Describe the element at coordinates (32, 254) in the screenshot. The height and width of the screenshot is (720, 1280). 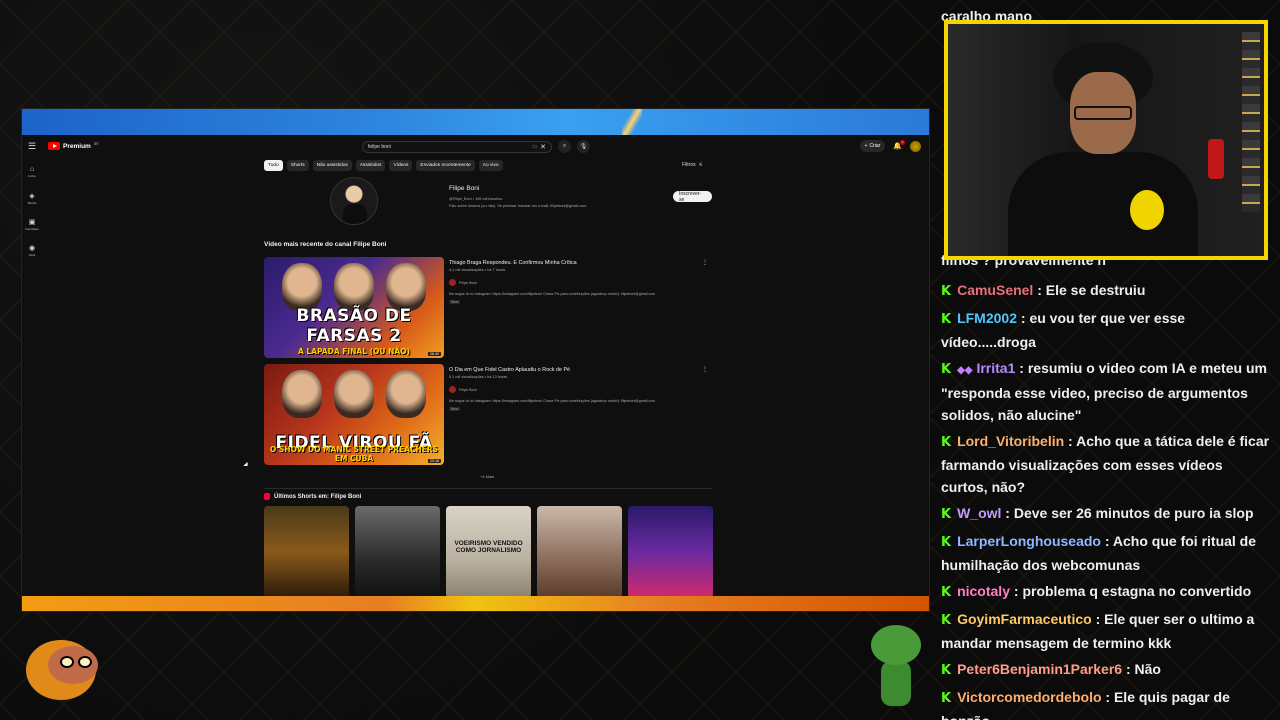
I see `sidebar-label: Você` at that location.